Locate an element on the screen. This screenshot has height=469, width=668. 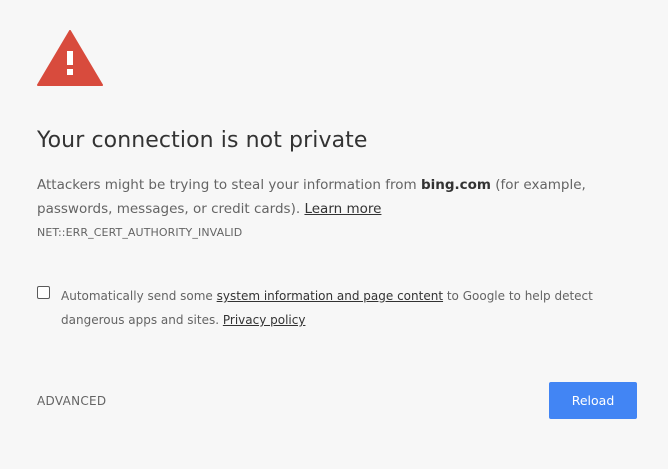
error-code: NET::ERR_CERT_AUTHORITY_INVALID is located at coordinates (140, 232).